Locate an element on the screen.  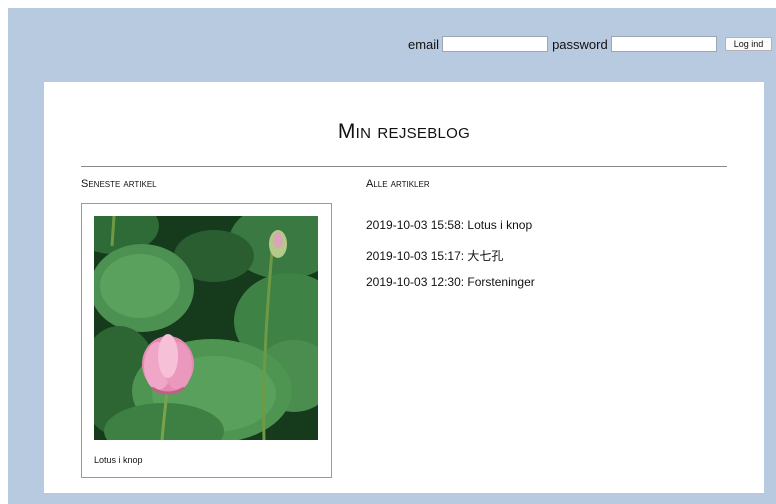
email-field is located at coordinates (495, 44).